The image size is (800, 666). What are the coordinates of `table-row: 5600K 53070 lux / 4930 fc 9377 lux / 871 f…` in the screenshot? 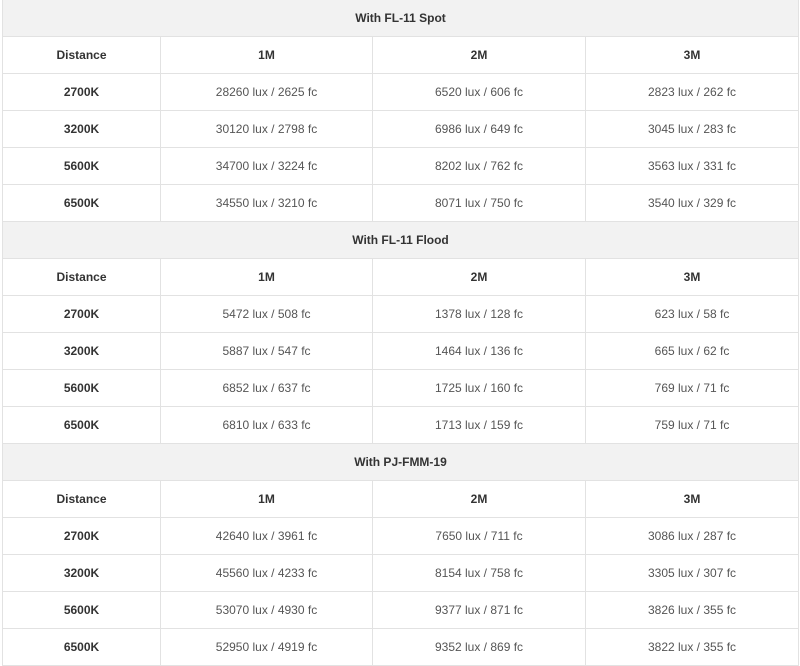 It's located at (400, 610).